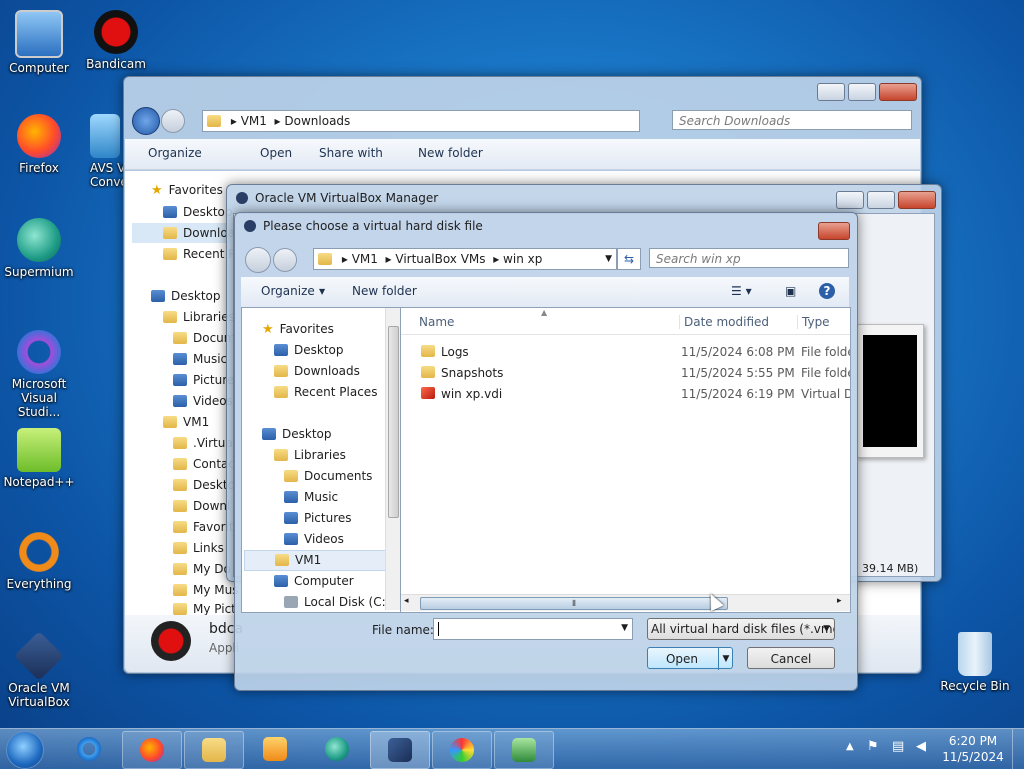  Describe the element at coordinates (214, 750) in the screenshot. I see `taskbar-explorer` at that location.